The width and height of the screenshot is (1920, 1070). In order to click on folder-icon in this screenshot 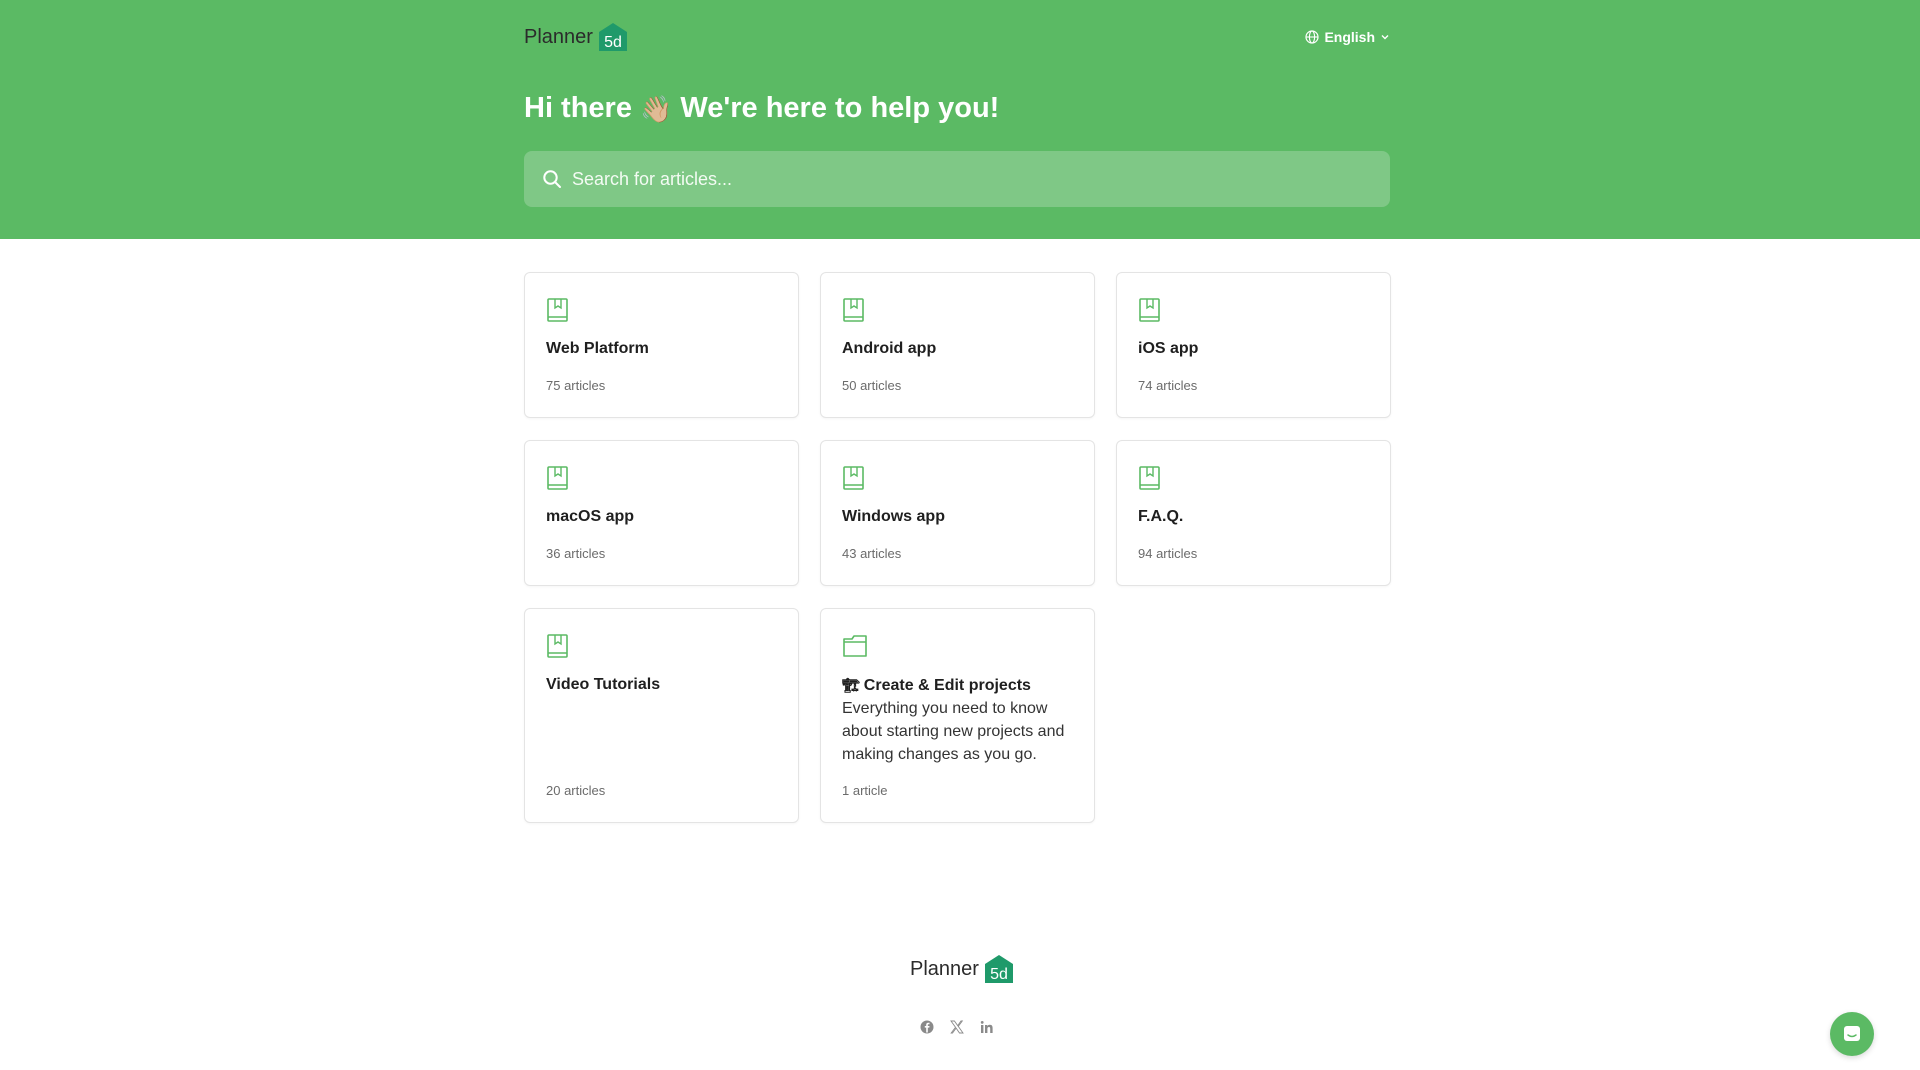, I will do `click(855, 646)`.